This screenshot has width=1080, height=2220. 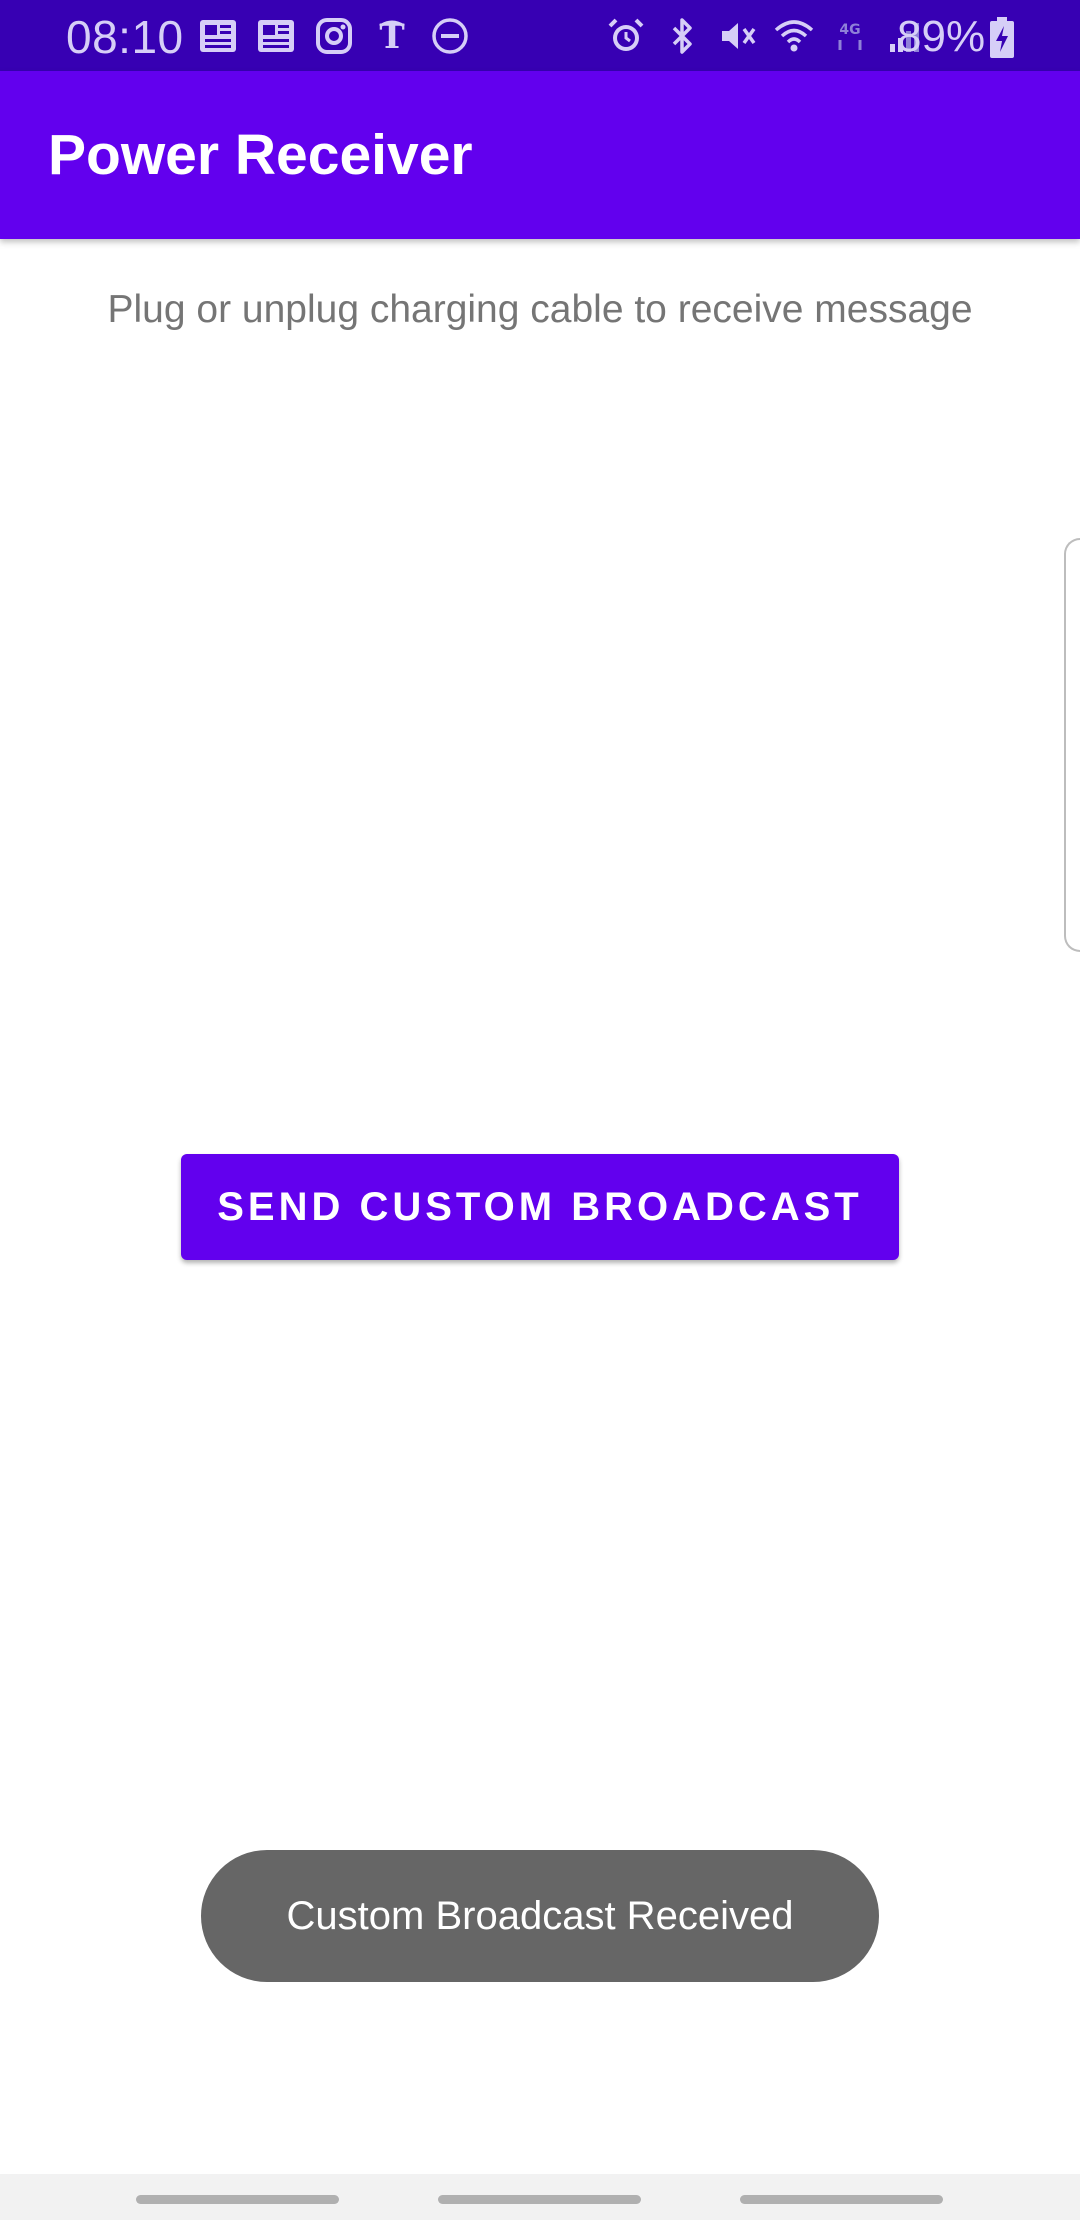 What do you see at coordinates (237, 2199) in the screenshot?
I see `nav-gesture-hint-left` at bounding box center [237, 2199].